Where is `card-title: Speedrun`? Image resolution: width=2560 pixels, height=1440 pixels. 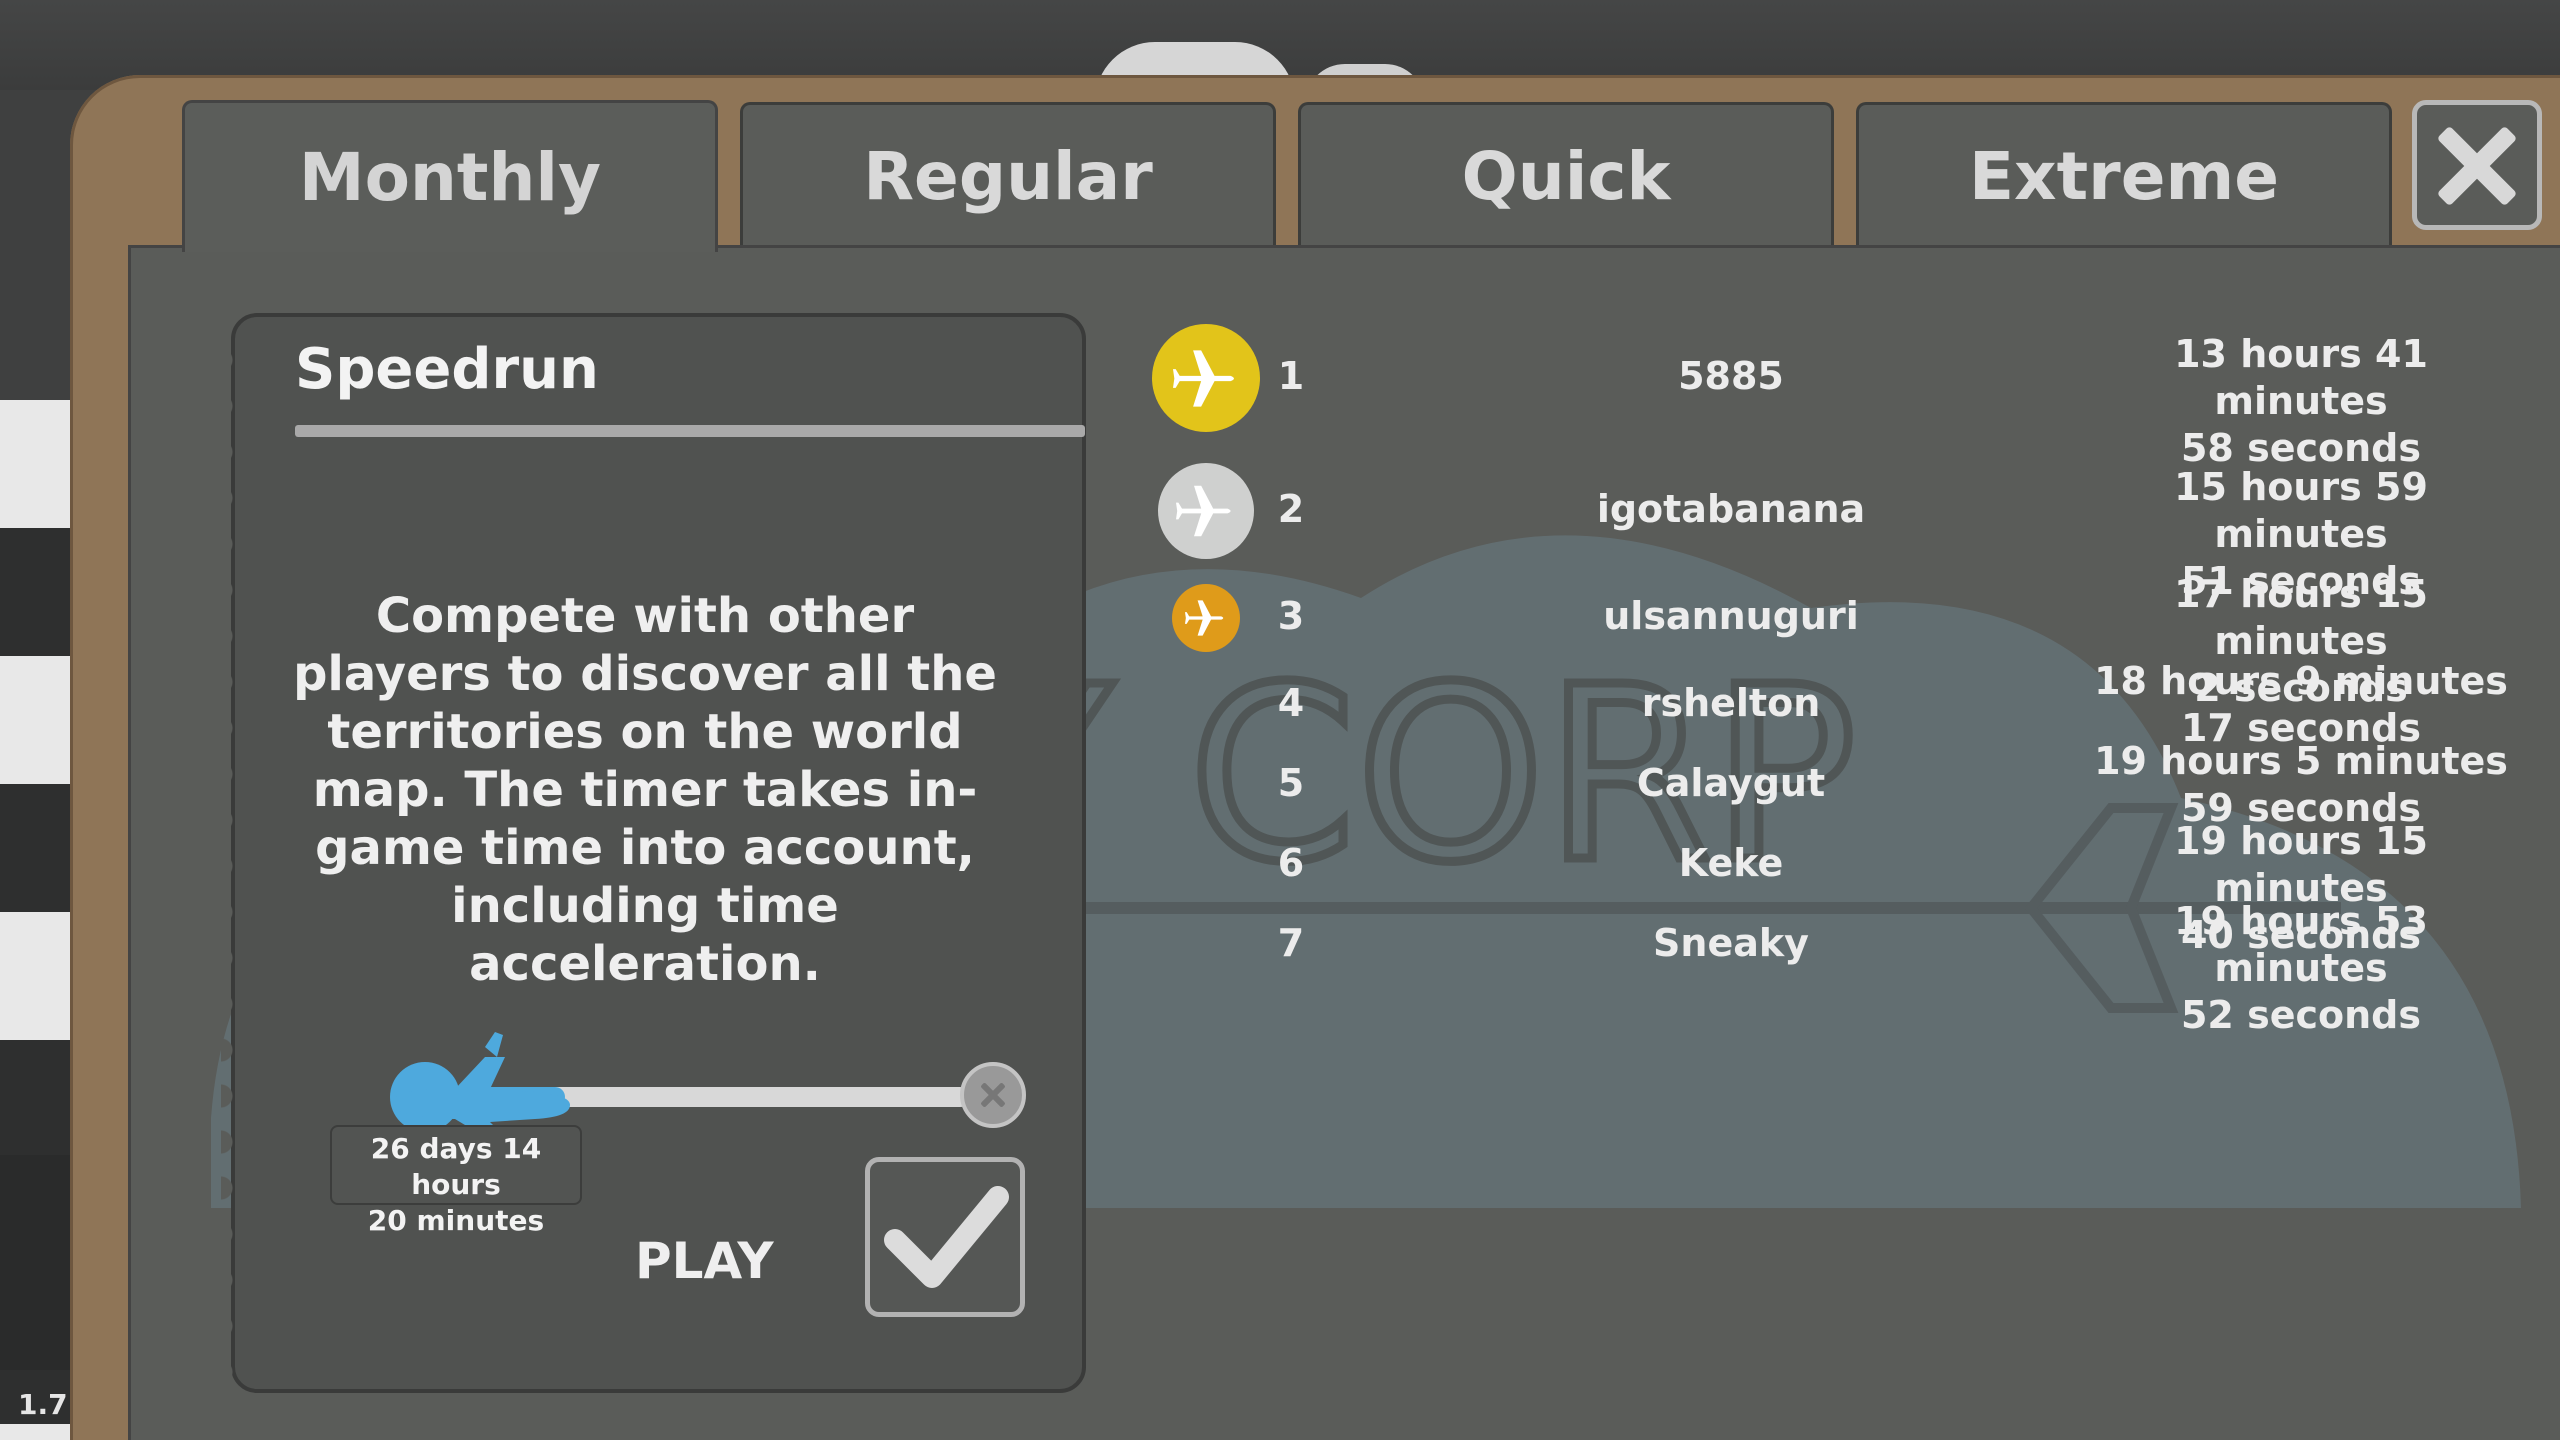 card-title: Speedrun is located at coordinates (447, 369).